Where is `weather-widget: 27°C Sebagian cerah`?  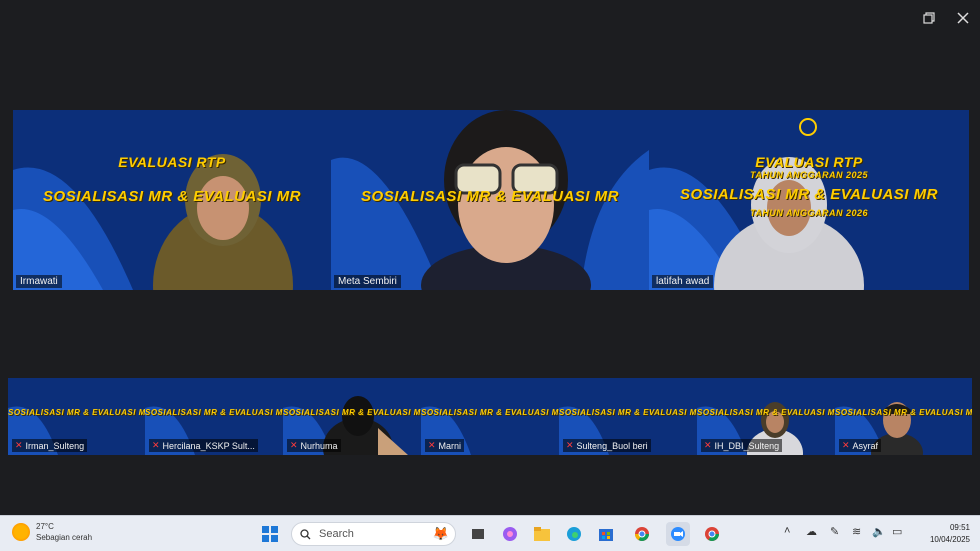
weather-widget: 27°C Sebagian cerah is located at coordinates (52, 532).